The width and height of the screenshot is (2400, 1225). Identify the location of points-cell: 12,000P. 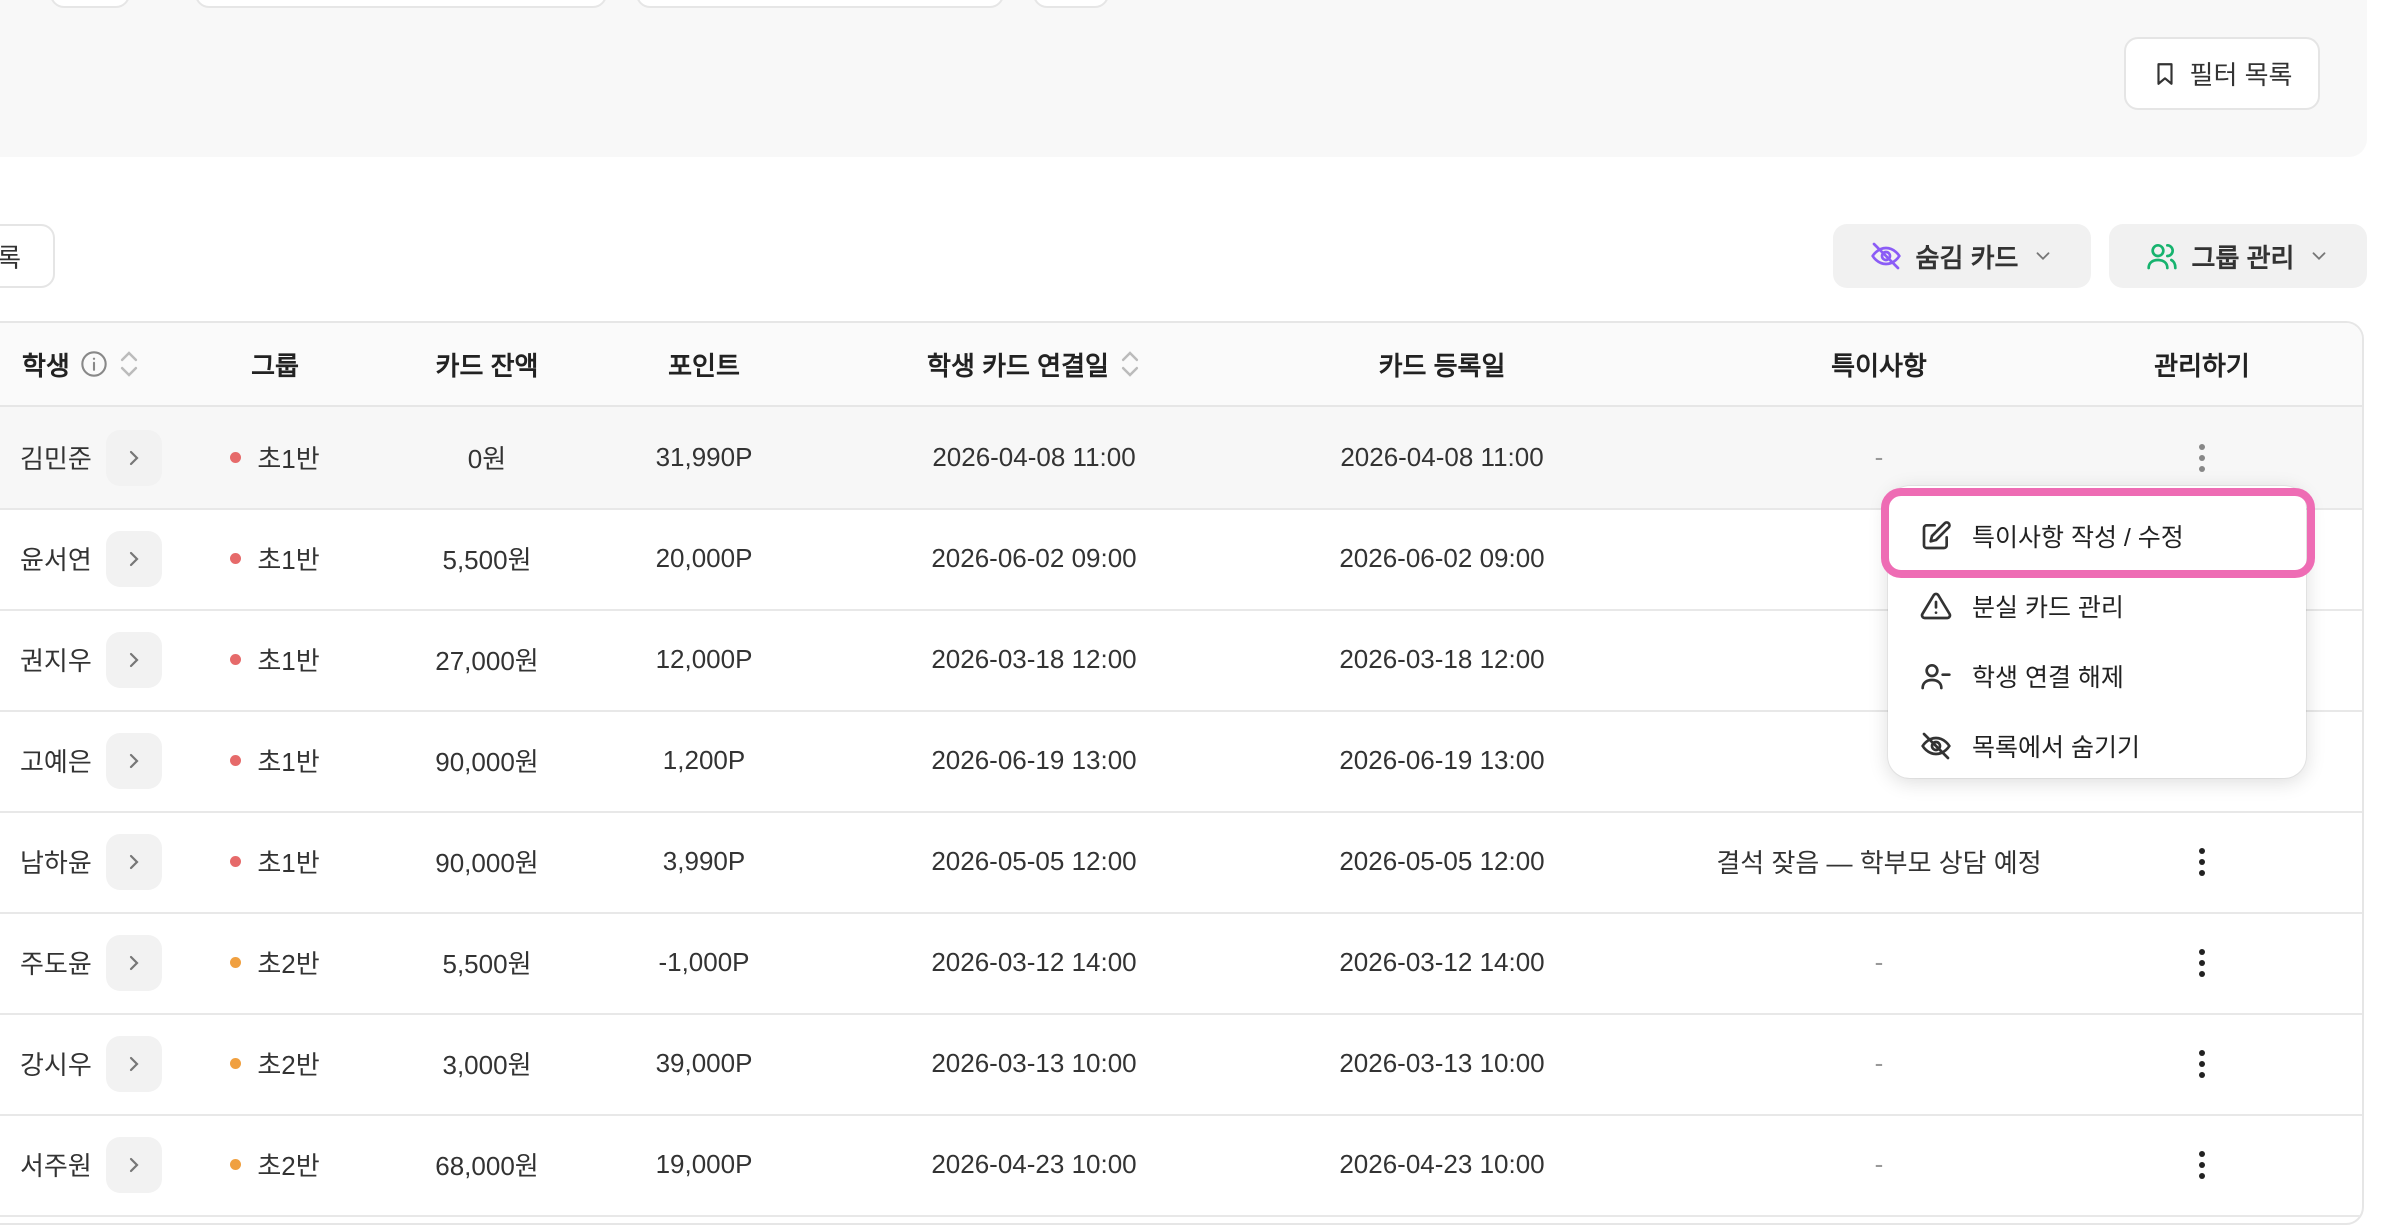
(704, 659).